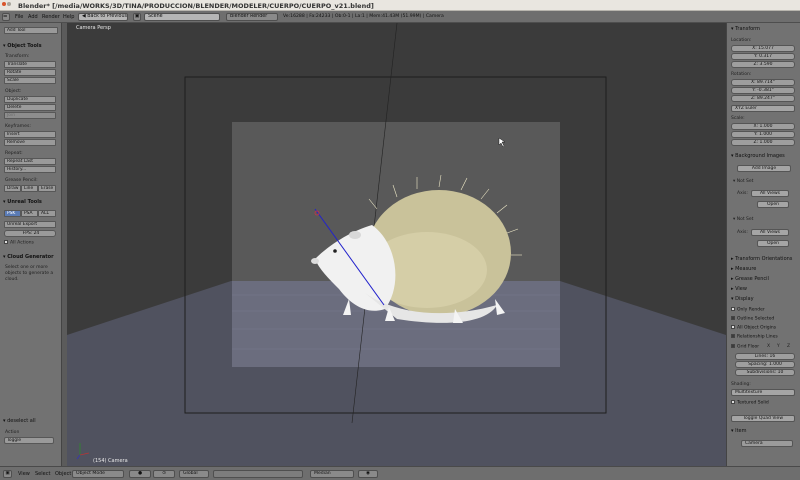  What do you see at coordinates (30, 99) in the screenshot?
I see `duplicate-button: Duplicate` at bounding box center [30, 99].